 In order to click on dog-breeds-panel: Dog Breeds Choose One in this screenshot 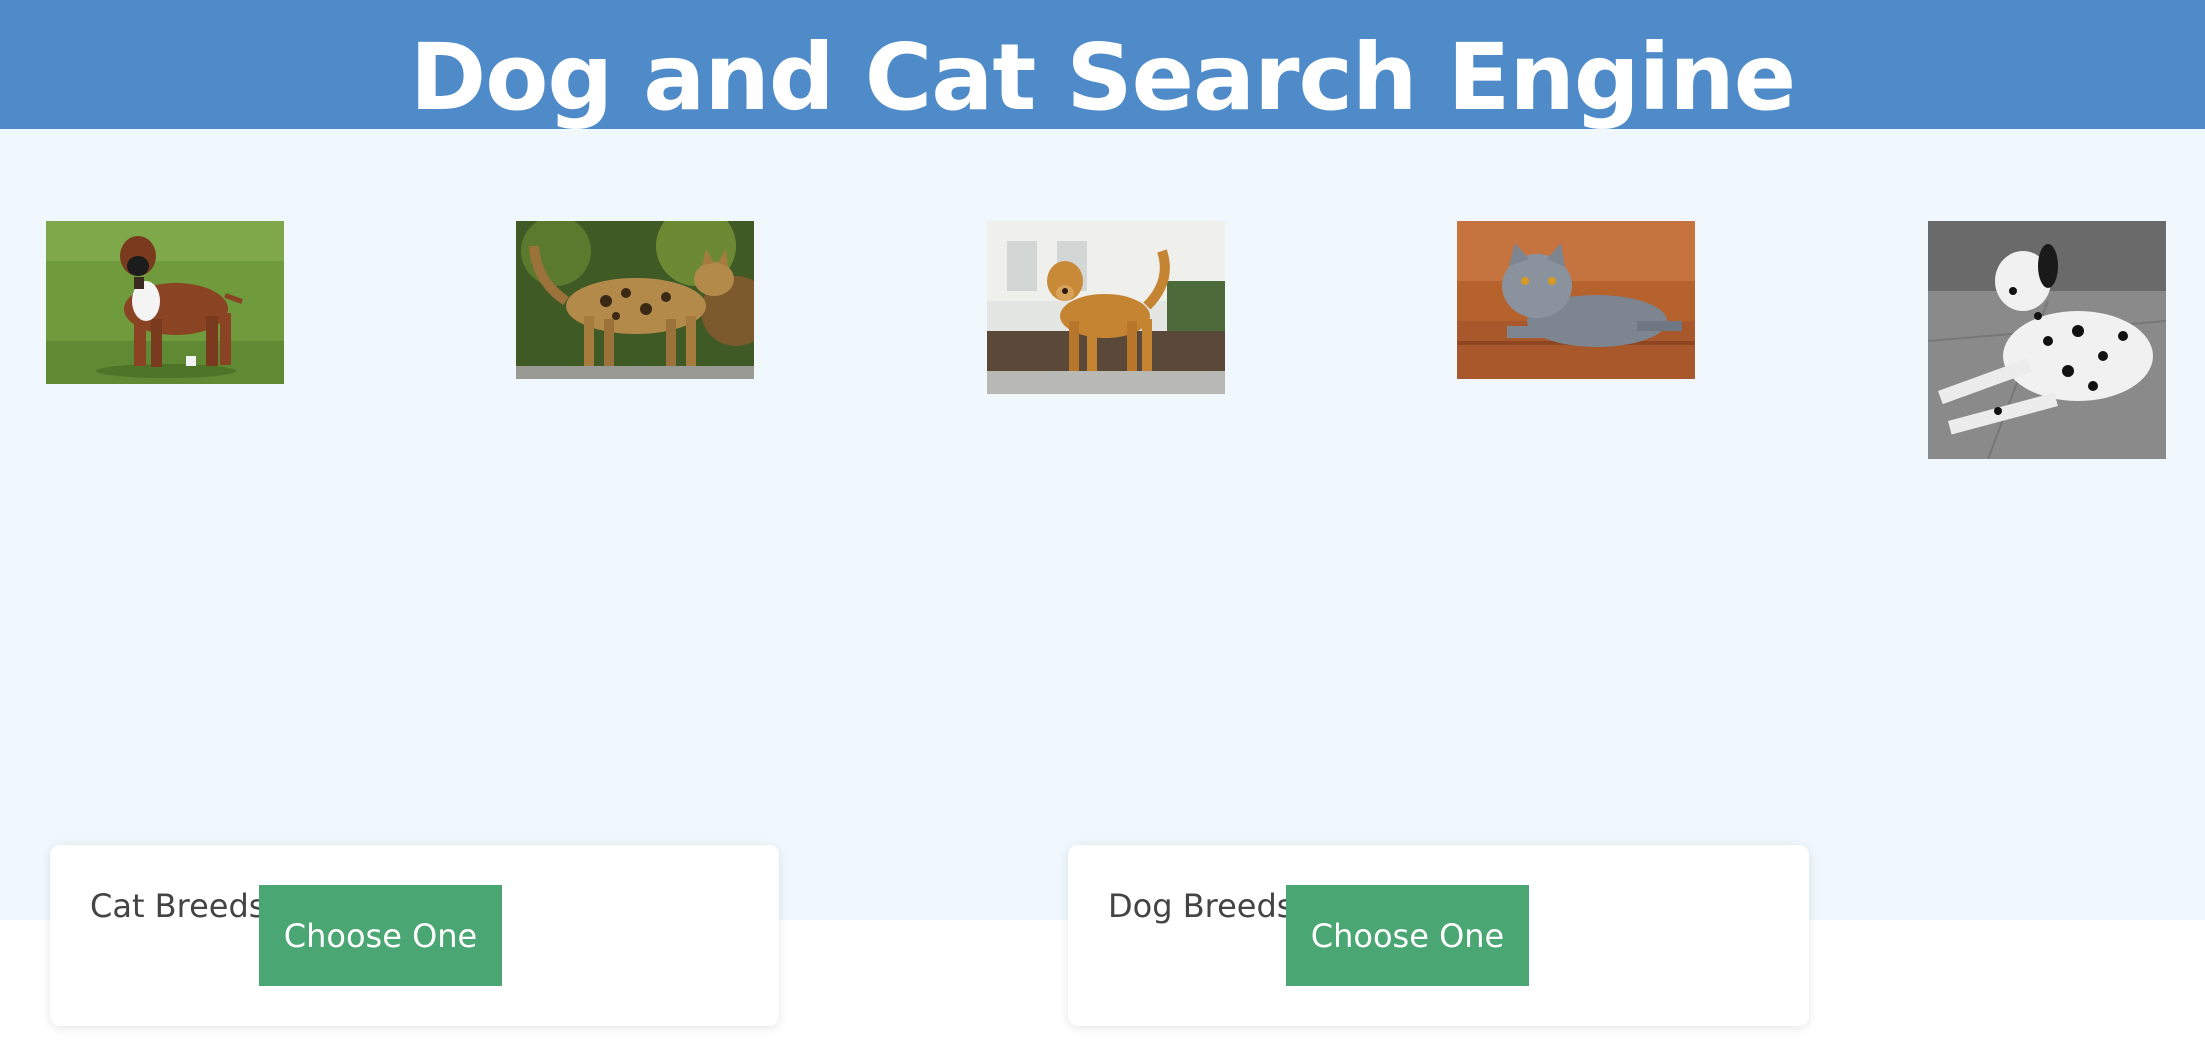, I will do `click(1438, 935)`.